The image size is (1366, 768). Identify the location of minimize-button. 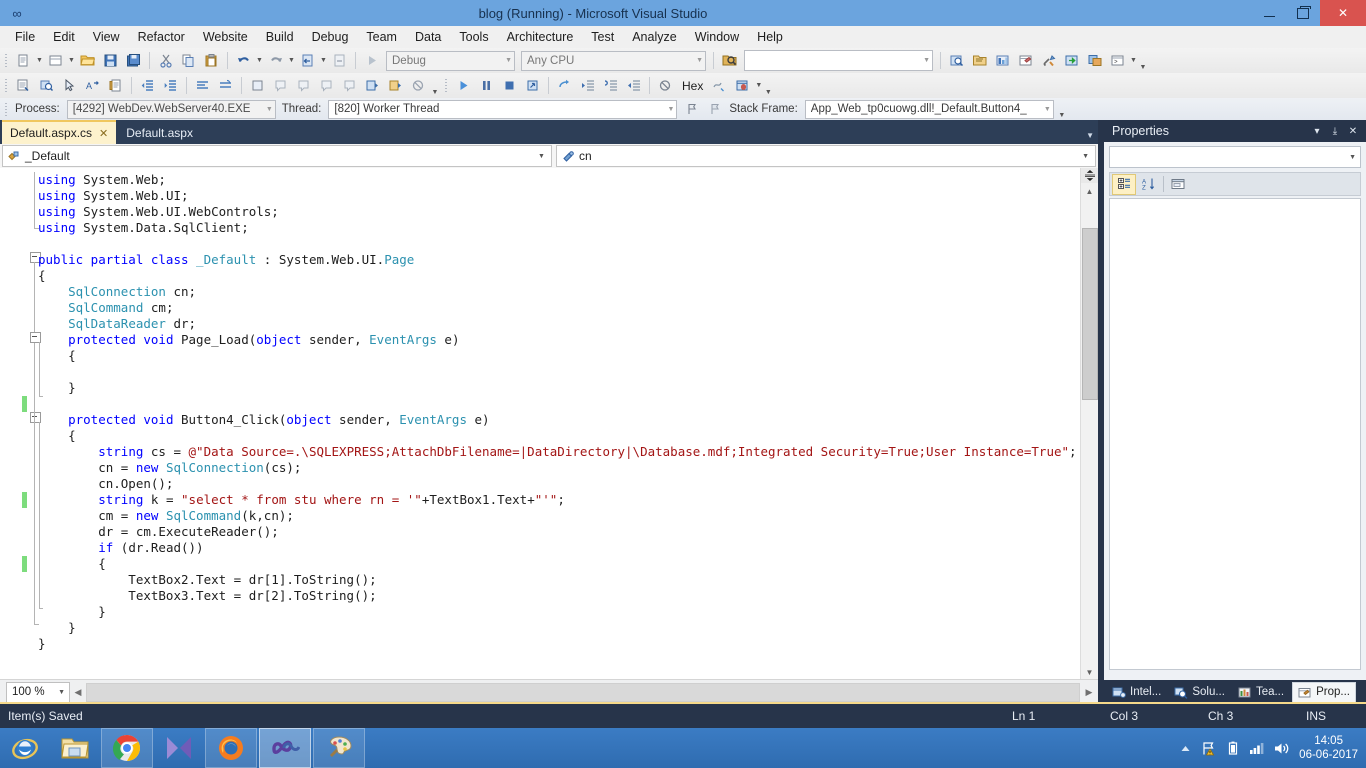
(1269, 13).